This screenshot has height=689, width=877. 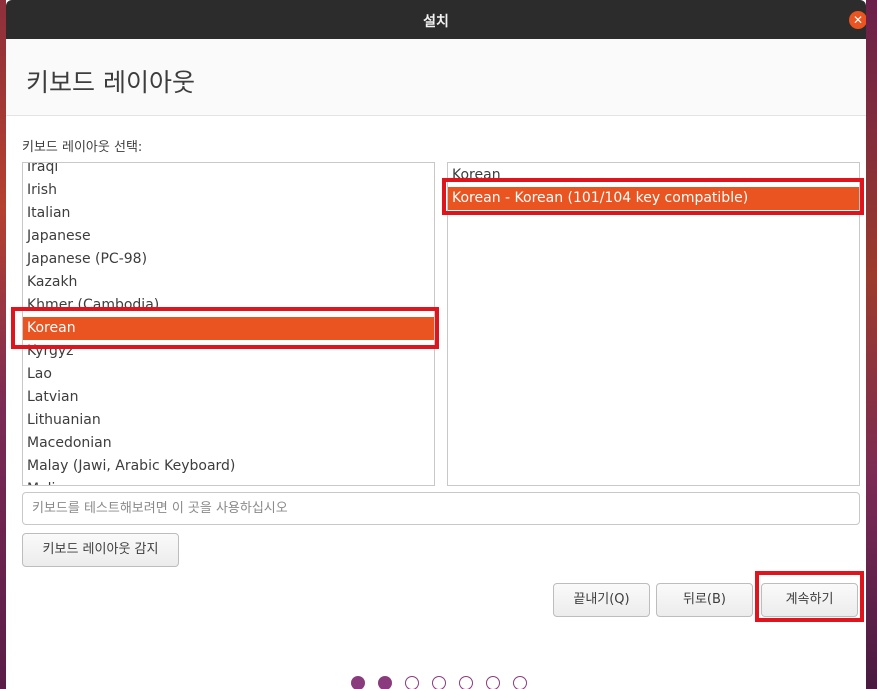 I want to click on layout-item: Malay (Jawi, Arabic Keyboard), so click(x=228, y=466).